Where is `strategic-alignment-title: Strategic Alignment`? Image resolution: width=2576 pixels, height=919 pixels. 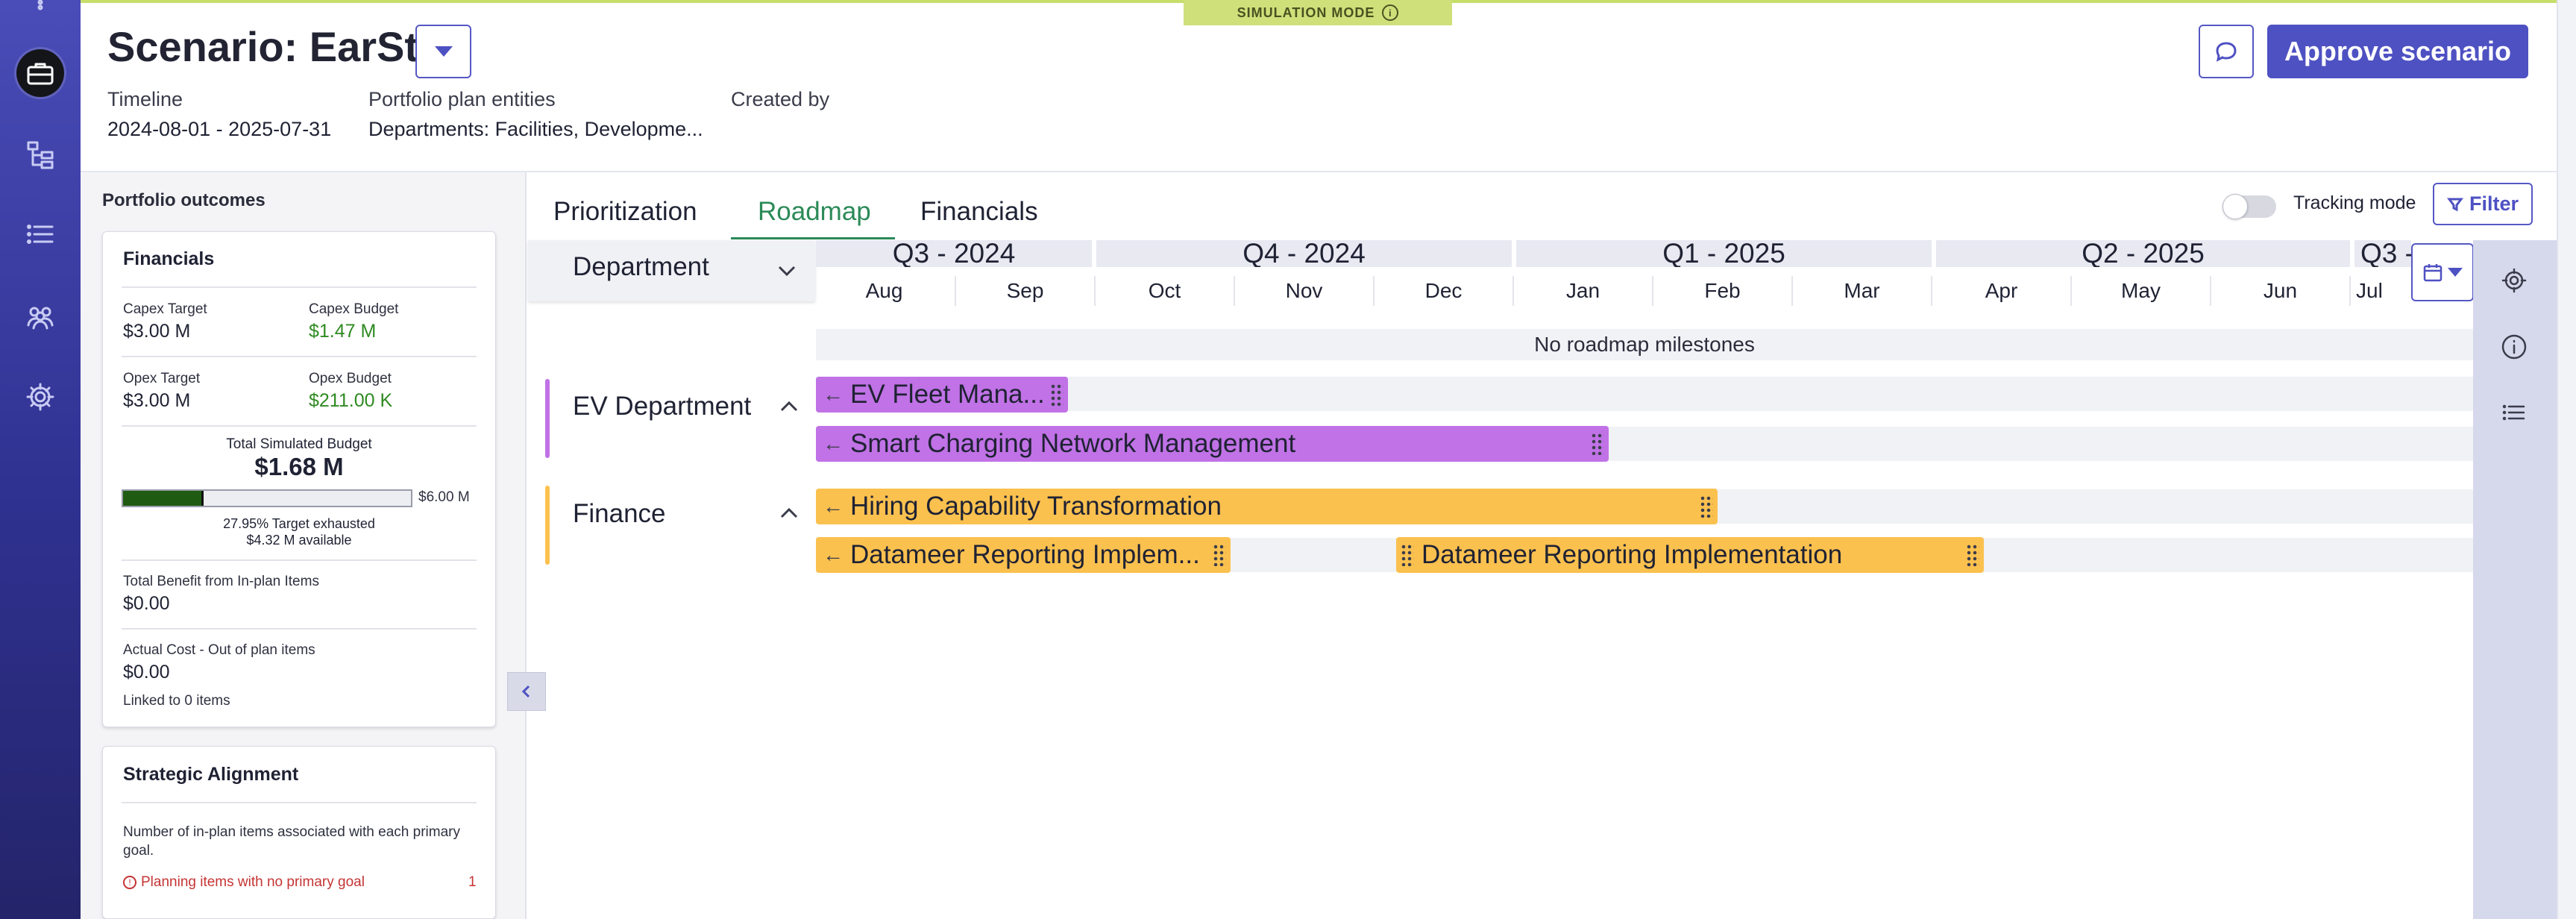 strategic-alignment-title: Strategic Alignment is located at coordinates (211, 774).